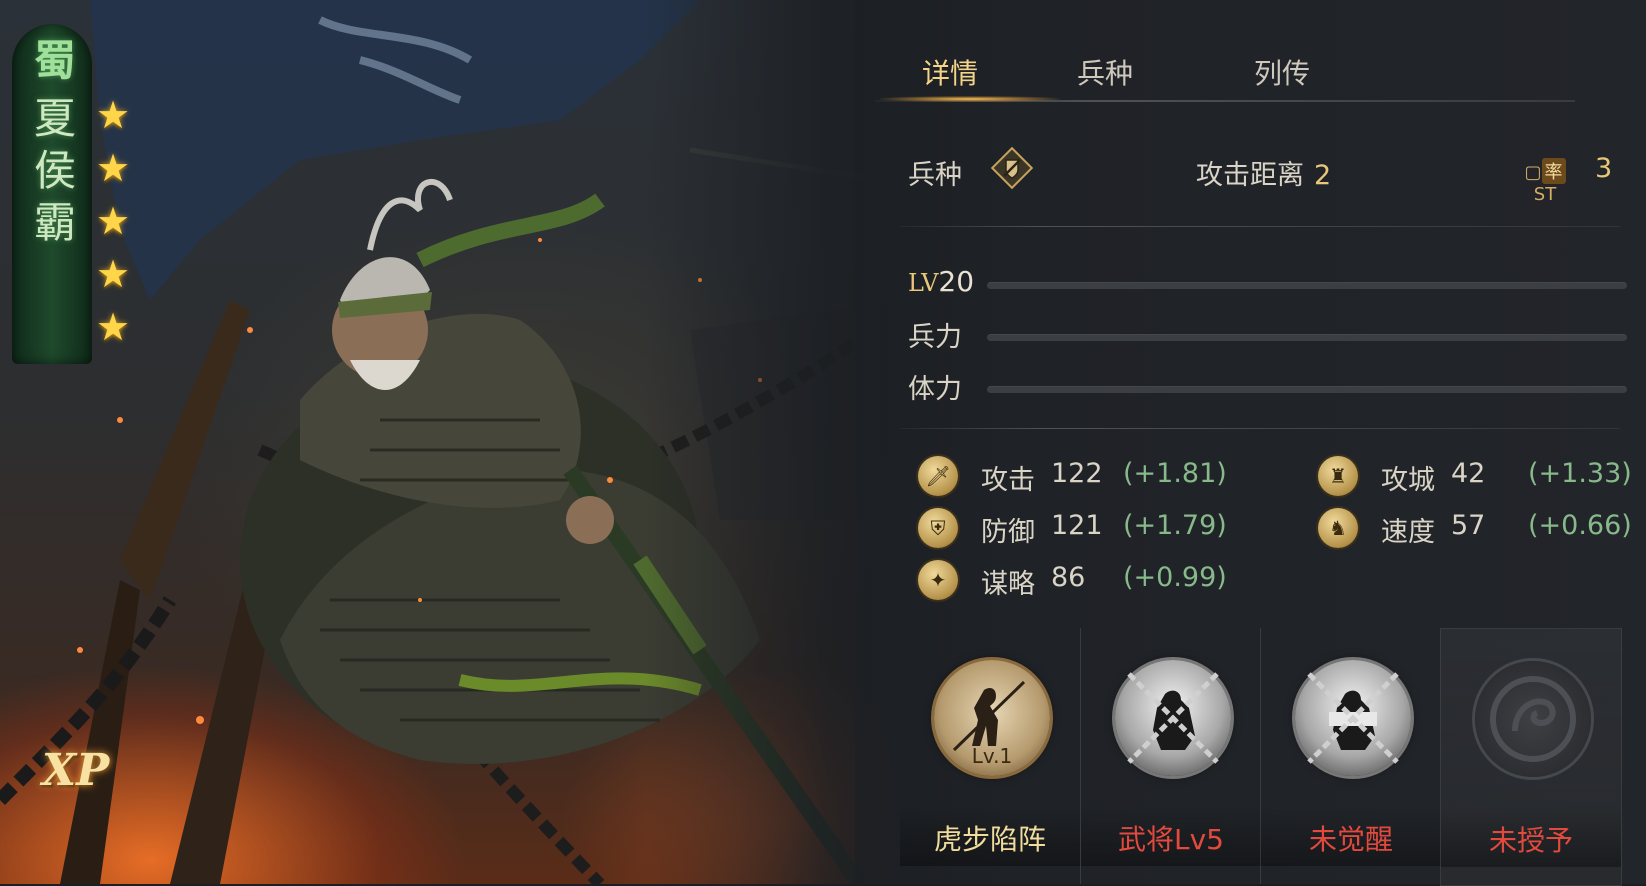 This screenshot has width=1646, height=886. I want to click on exp-bar, so click(1307, 285).